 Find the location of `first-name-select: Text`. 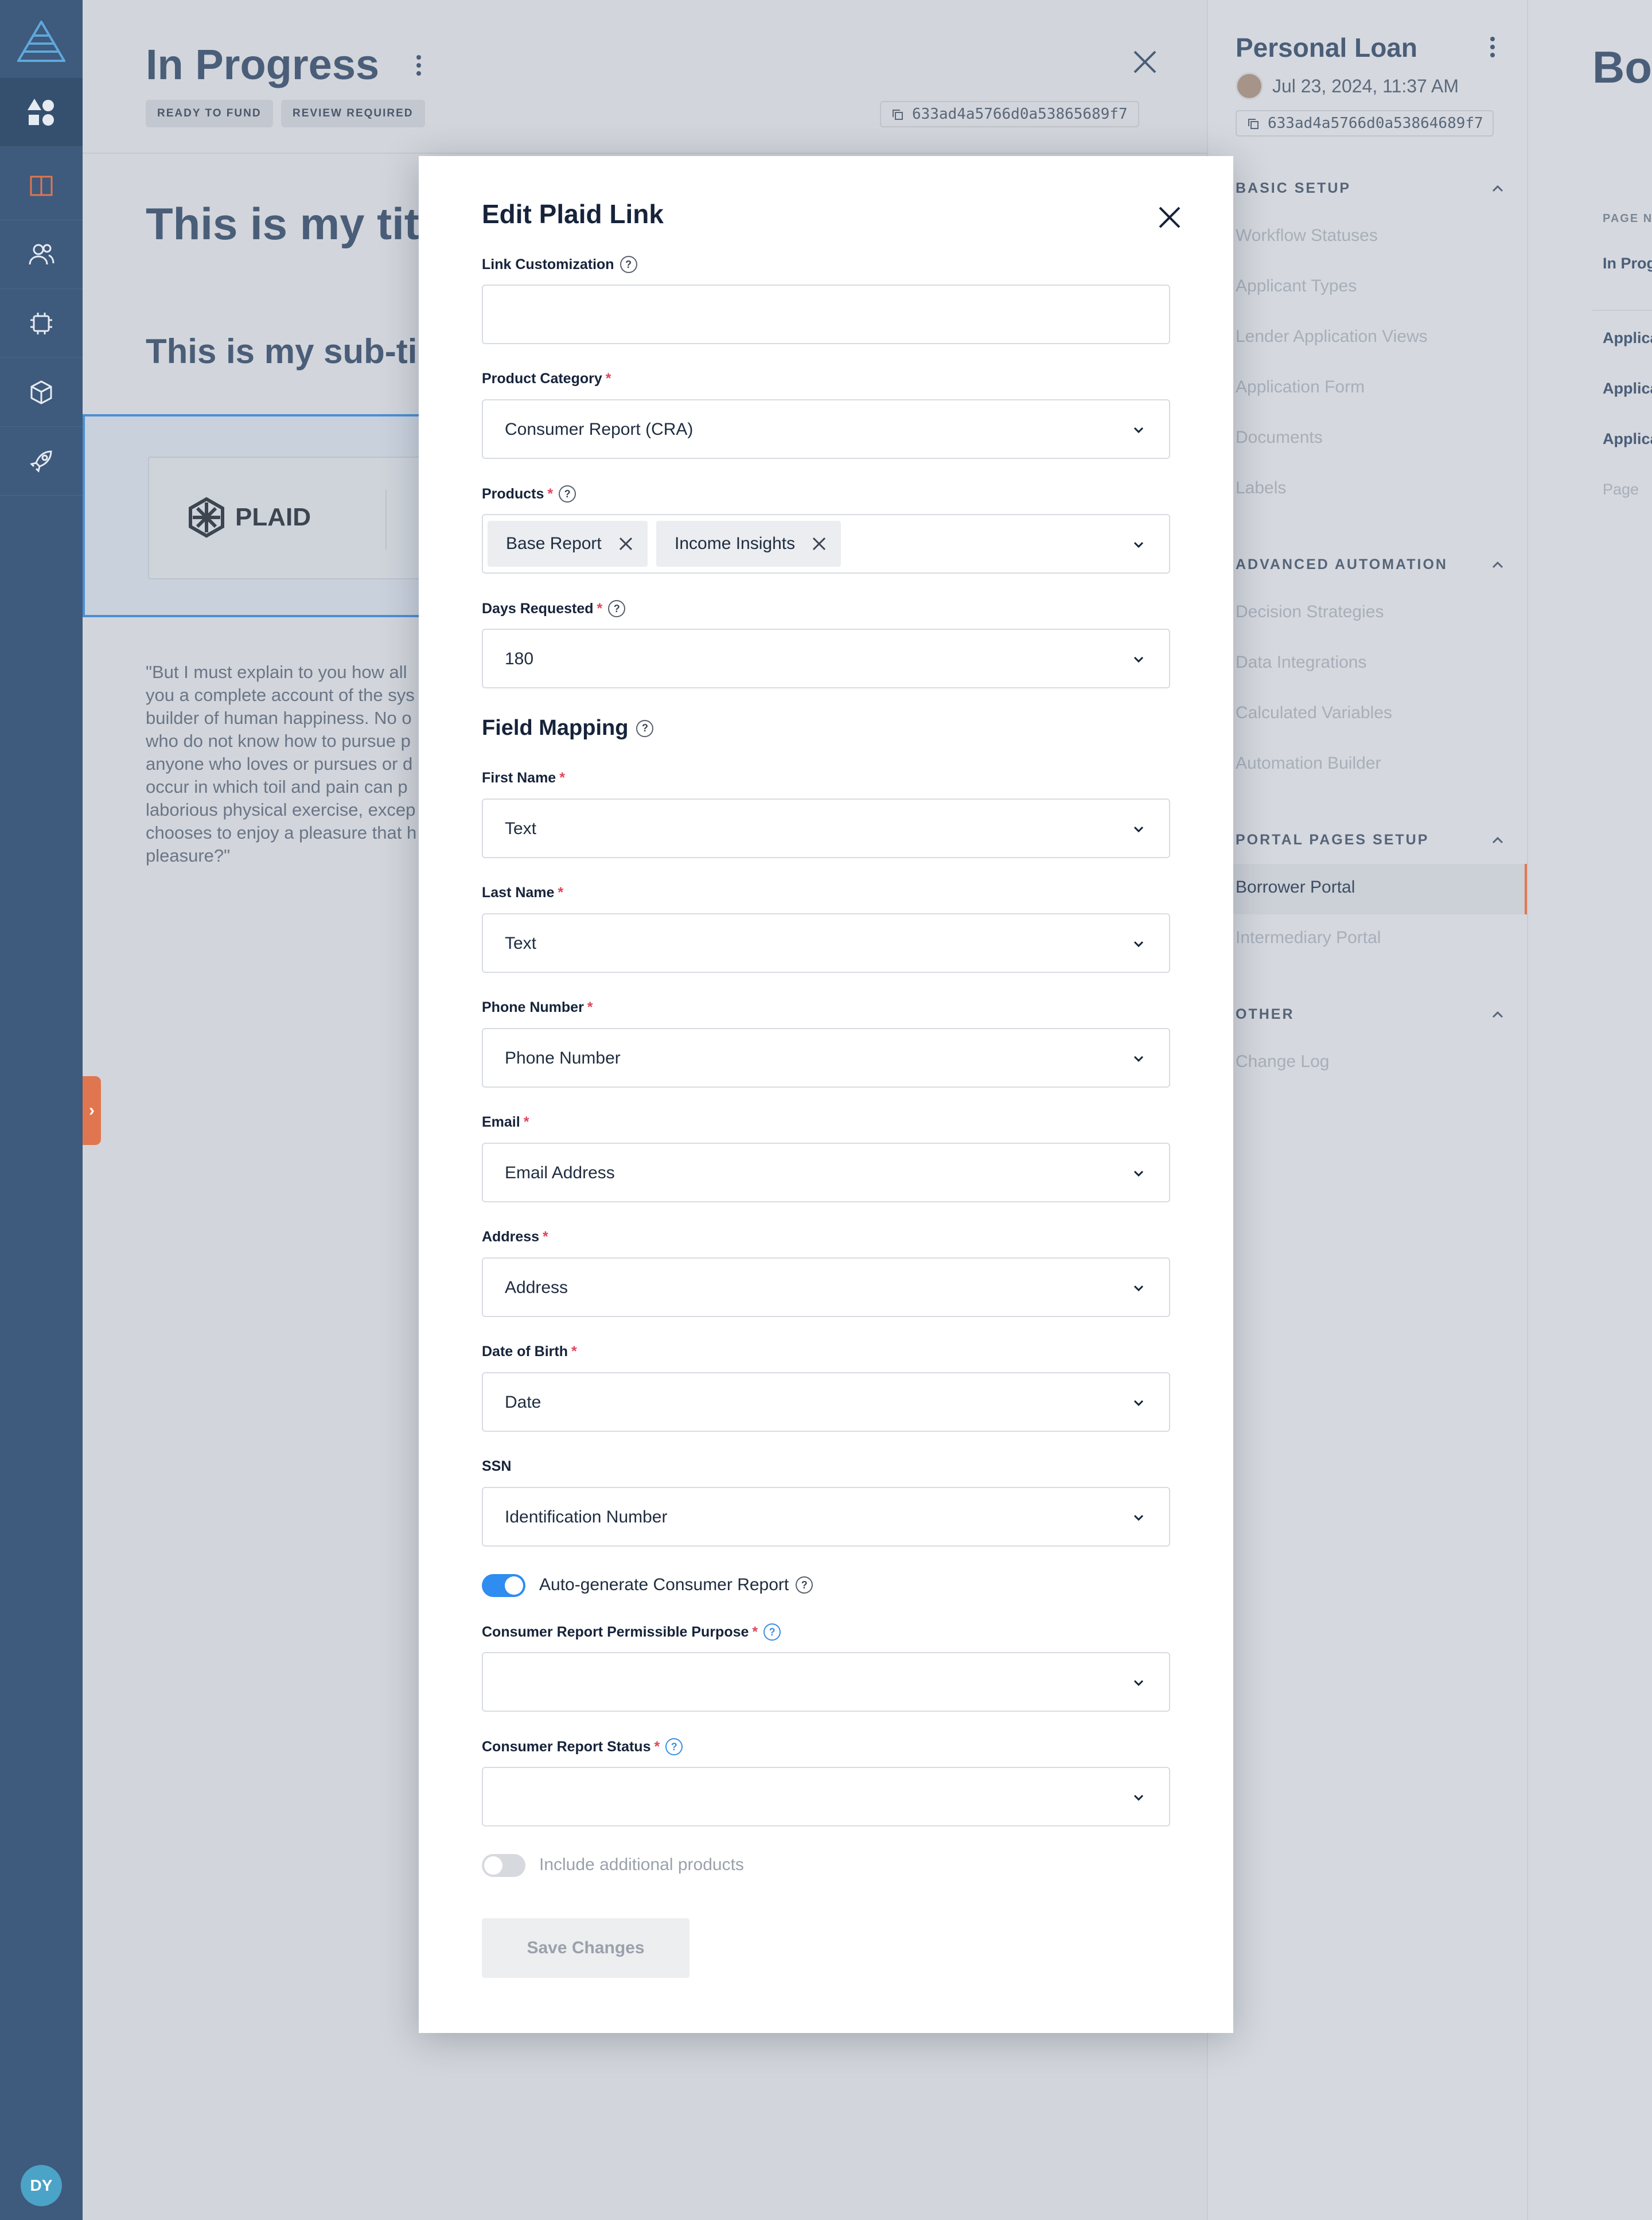

first-name-select: Text is located at coordinates (826, 829).